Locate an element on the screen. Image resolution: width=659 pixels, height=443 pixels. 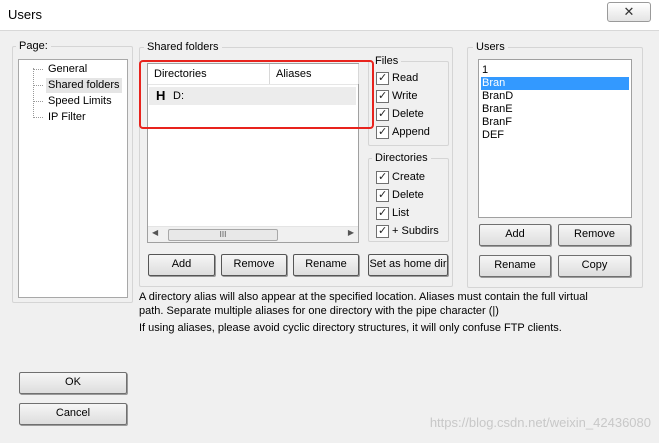
page-item-speed-limits: Speed Limits is located at coordinates (78, 101).